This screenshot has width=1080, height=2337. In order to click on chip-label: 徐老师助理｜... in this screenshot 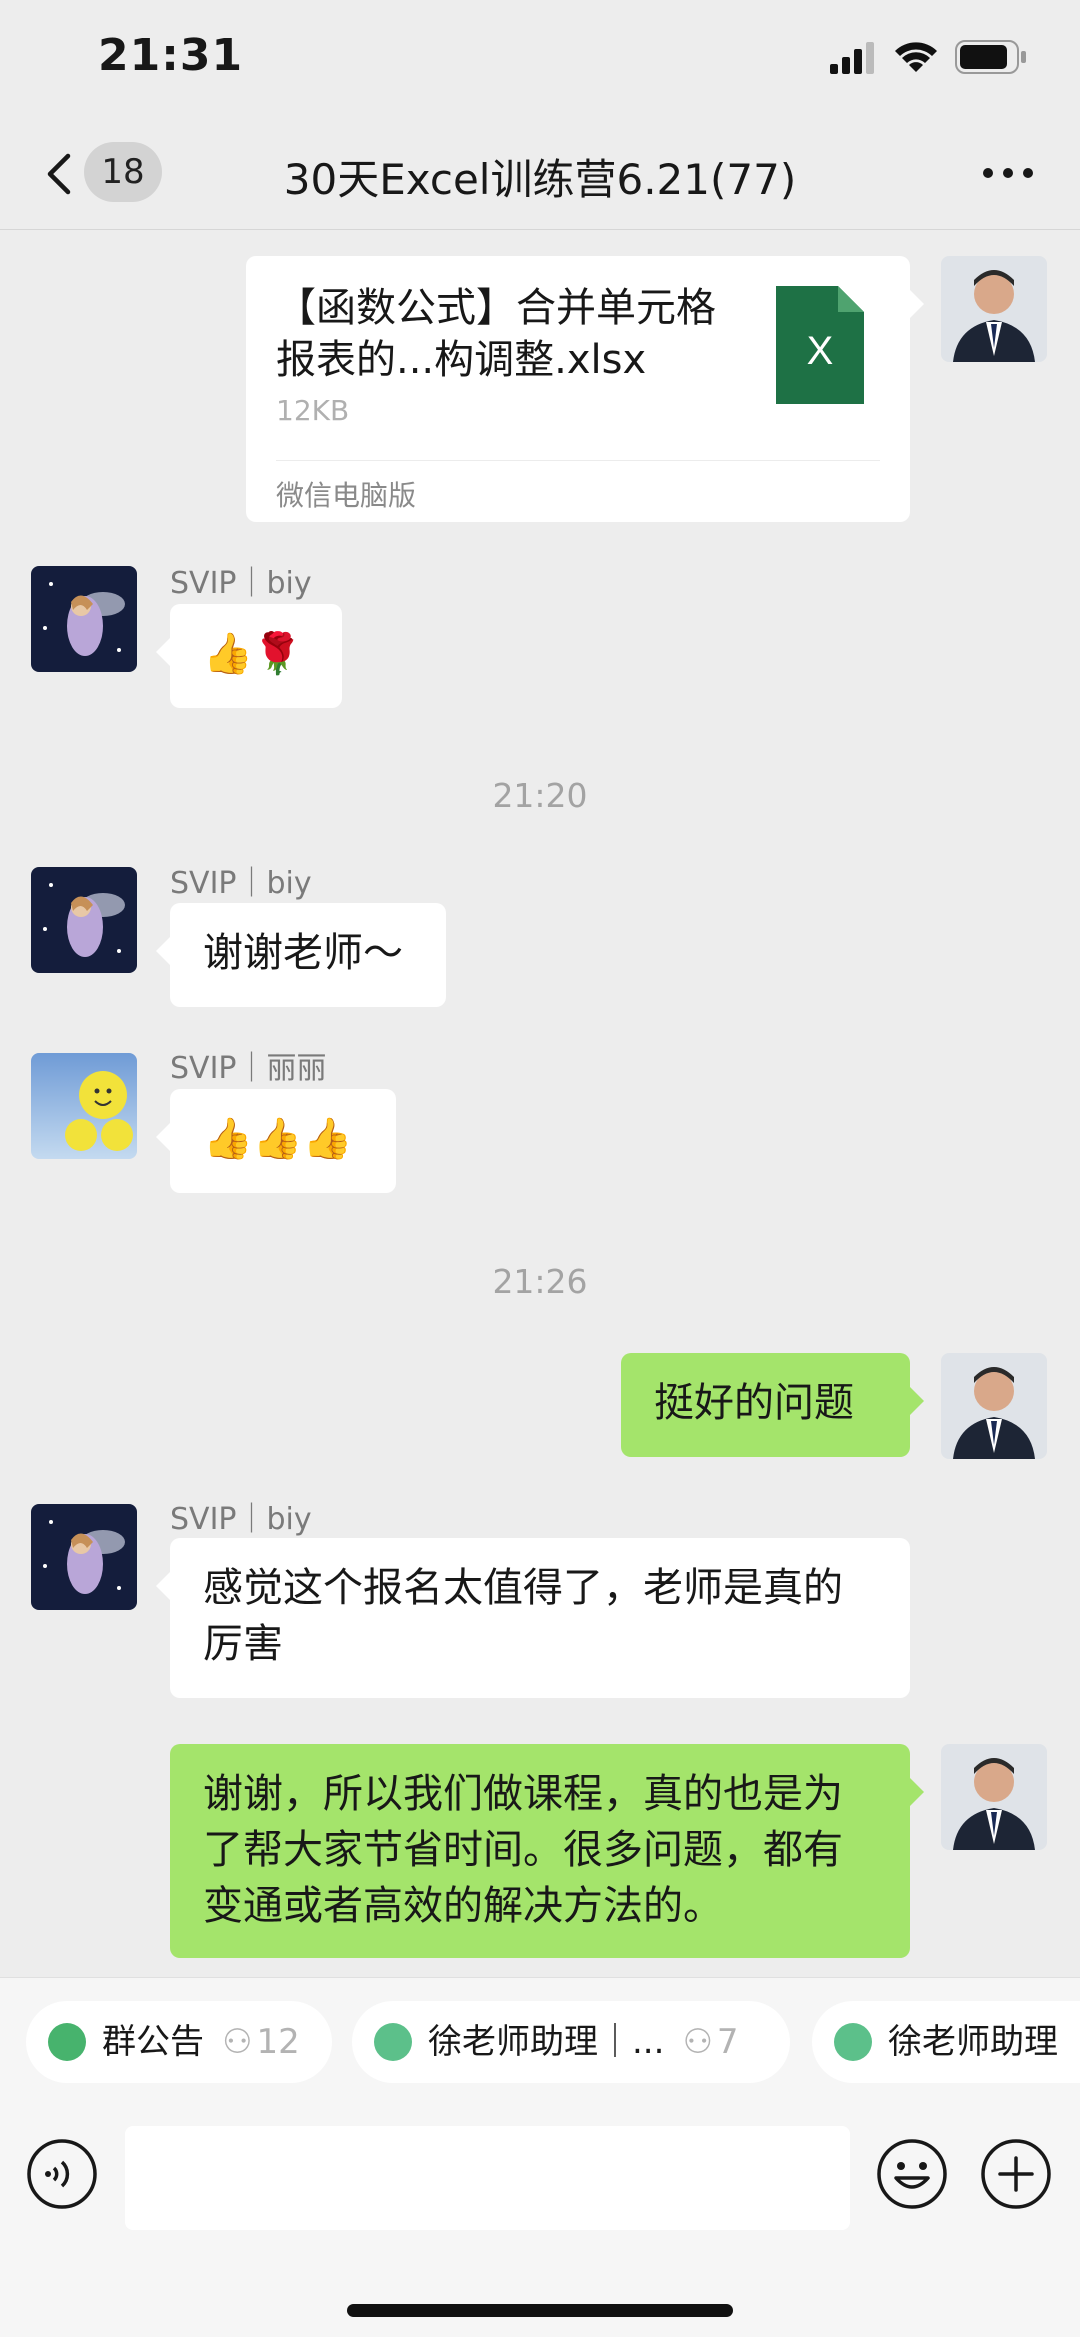, I will do `click(546, 2042)`.